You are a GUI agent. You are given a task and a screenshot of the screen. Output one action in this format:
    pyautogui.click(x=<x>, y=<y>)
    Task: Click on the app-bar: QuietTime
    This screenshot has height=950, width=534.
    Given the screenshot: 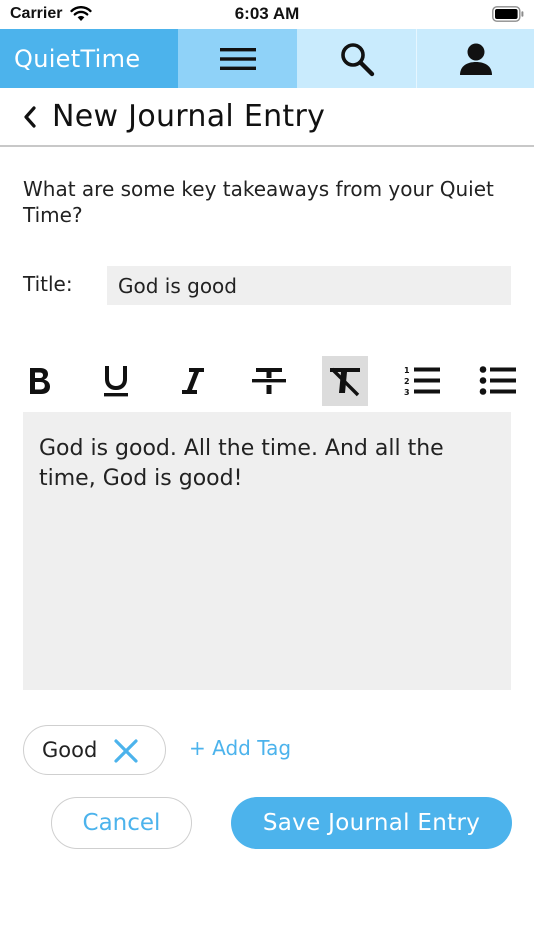 What is the action you would take?
    pyautogui.click(x=267, y=58)
    